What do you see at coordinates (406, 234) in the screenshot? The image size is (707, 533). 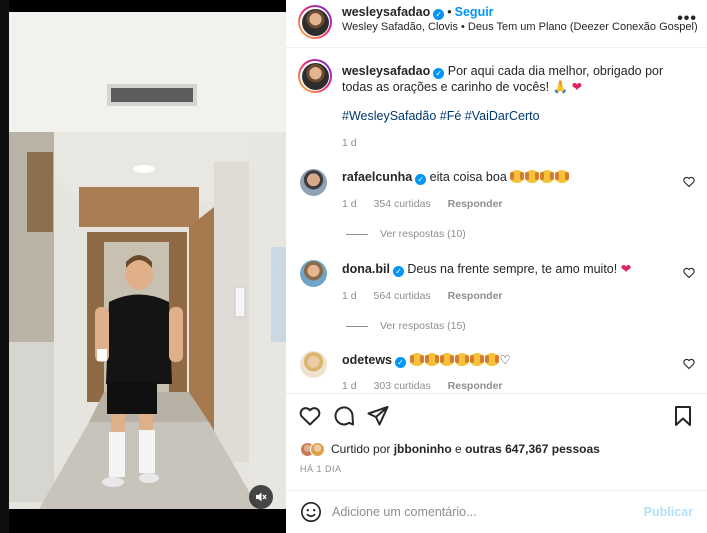 I see `view-replies-button: Ver respostas (10)` at bounding box center [406, 234].